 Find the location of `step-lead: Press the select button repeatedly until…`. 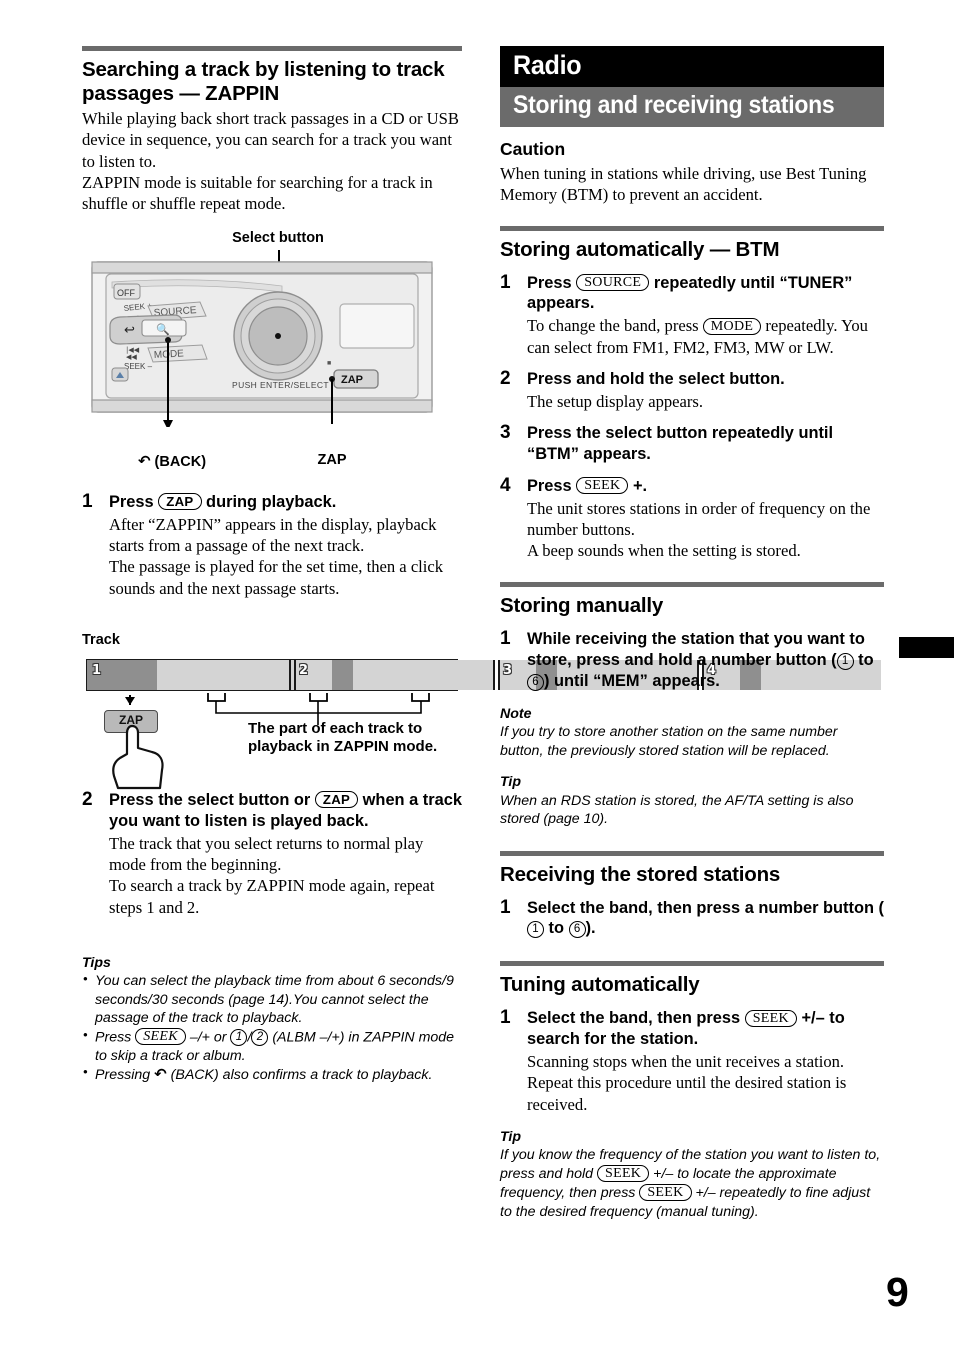

step-lead: Press the select button repeatedly until… is located at coordinates (680, 443).